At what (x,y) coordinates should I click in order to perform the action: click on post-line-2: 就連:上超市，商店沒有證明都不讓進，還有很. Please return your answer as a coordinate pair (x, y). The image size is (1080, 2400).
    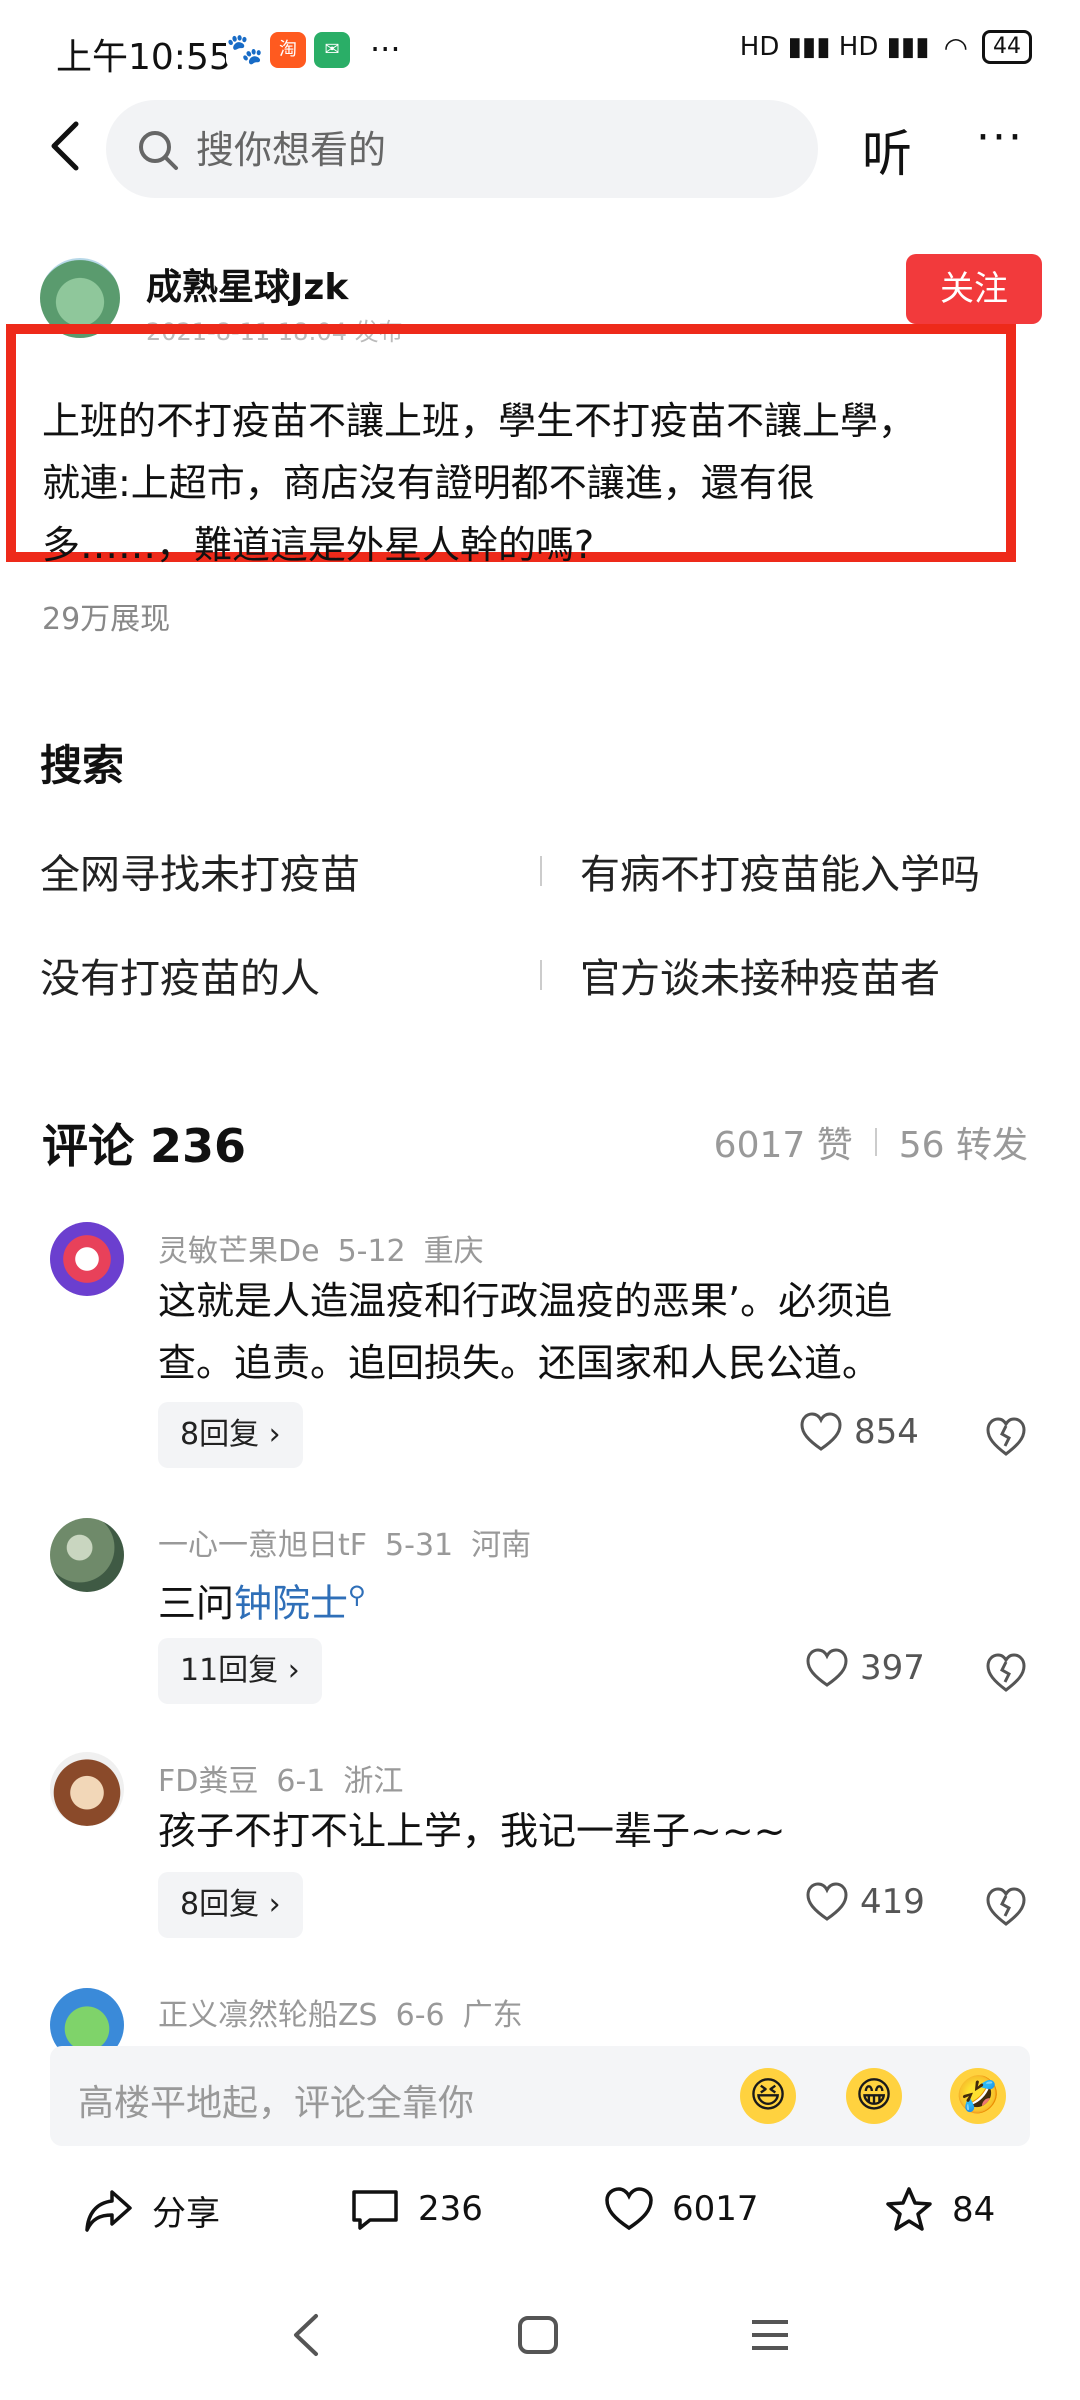
    Looking at the image, I should click on (428, 483).